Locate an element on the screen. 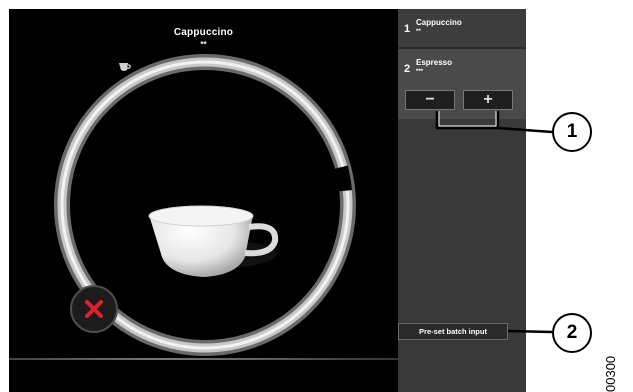 The width and height of the screenshot is (633, 392). callout-1: 1 is located at coordinates (572, 132).